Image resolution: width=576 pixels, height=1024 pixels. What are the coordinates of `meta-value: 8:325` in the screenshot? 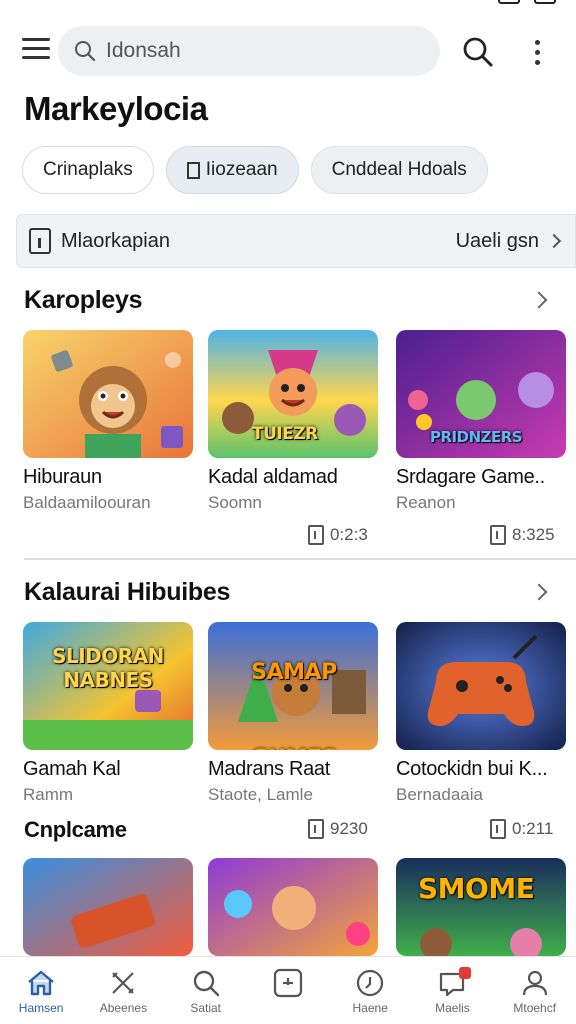 It's located at (533, 534).